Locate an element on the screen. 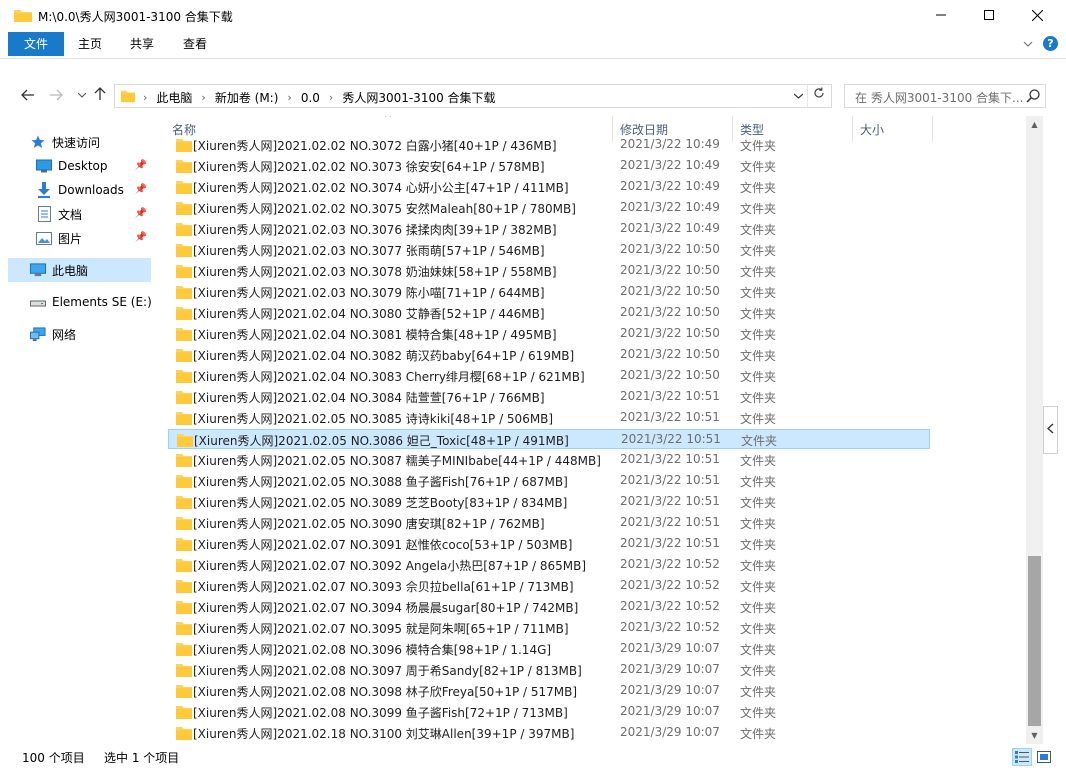 The image size is (1066, 776). nav-downloads: Downloads 📌 is located at coordinates (93, 190).